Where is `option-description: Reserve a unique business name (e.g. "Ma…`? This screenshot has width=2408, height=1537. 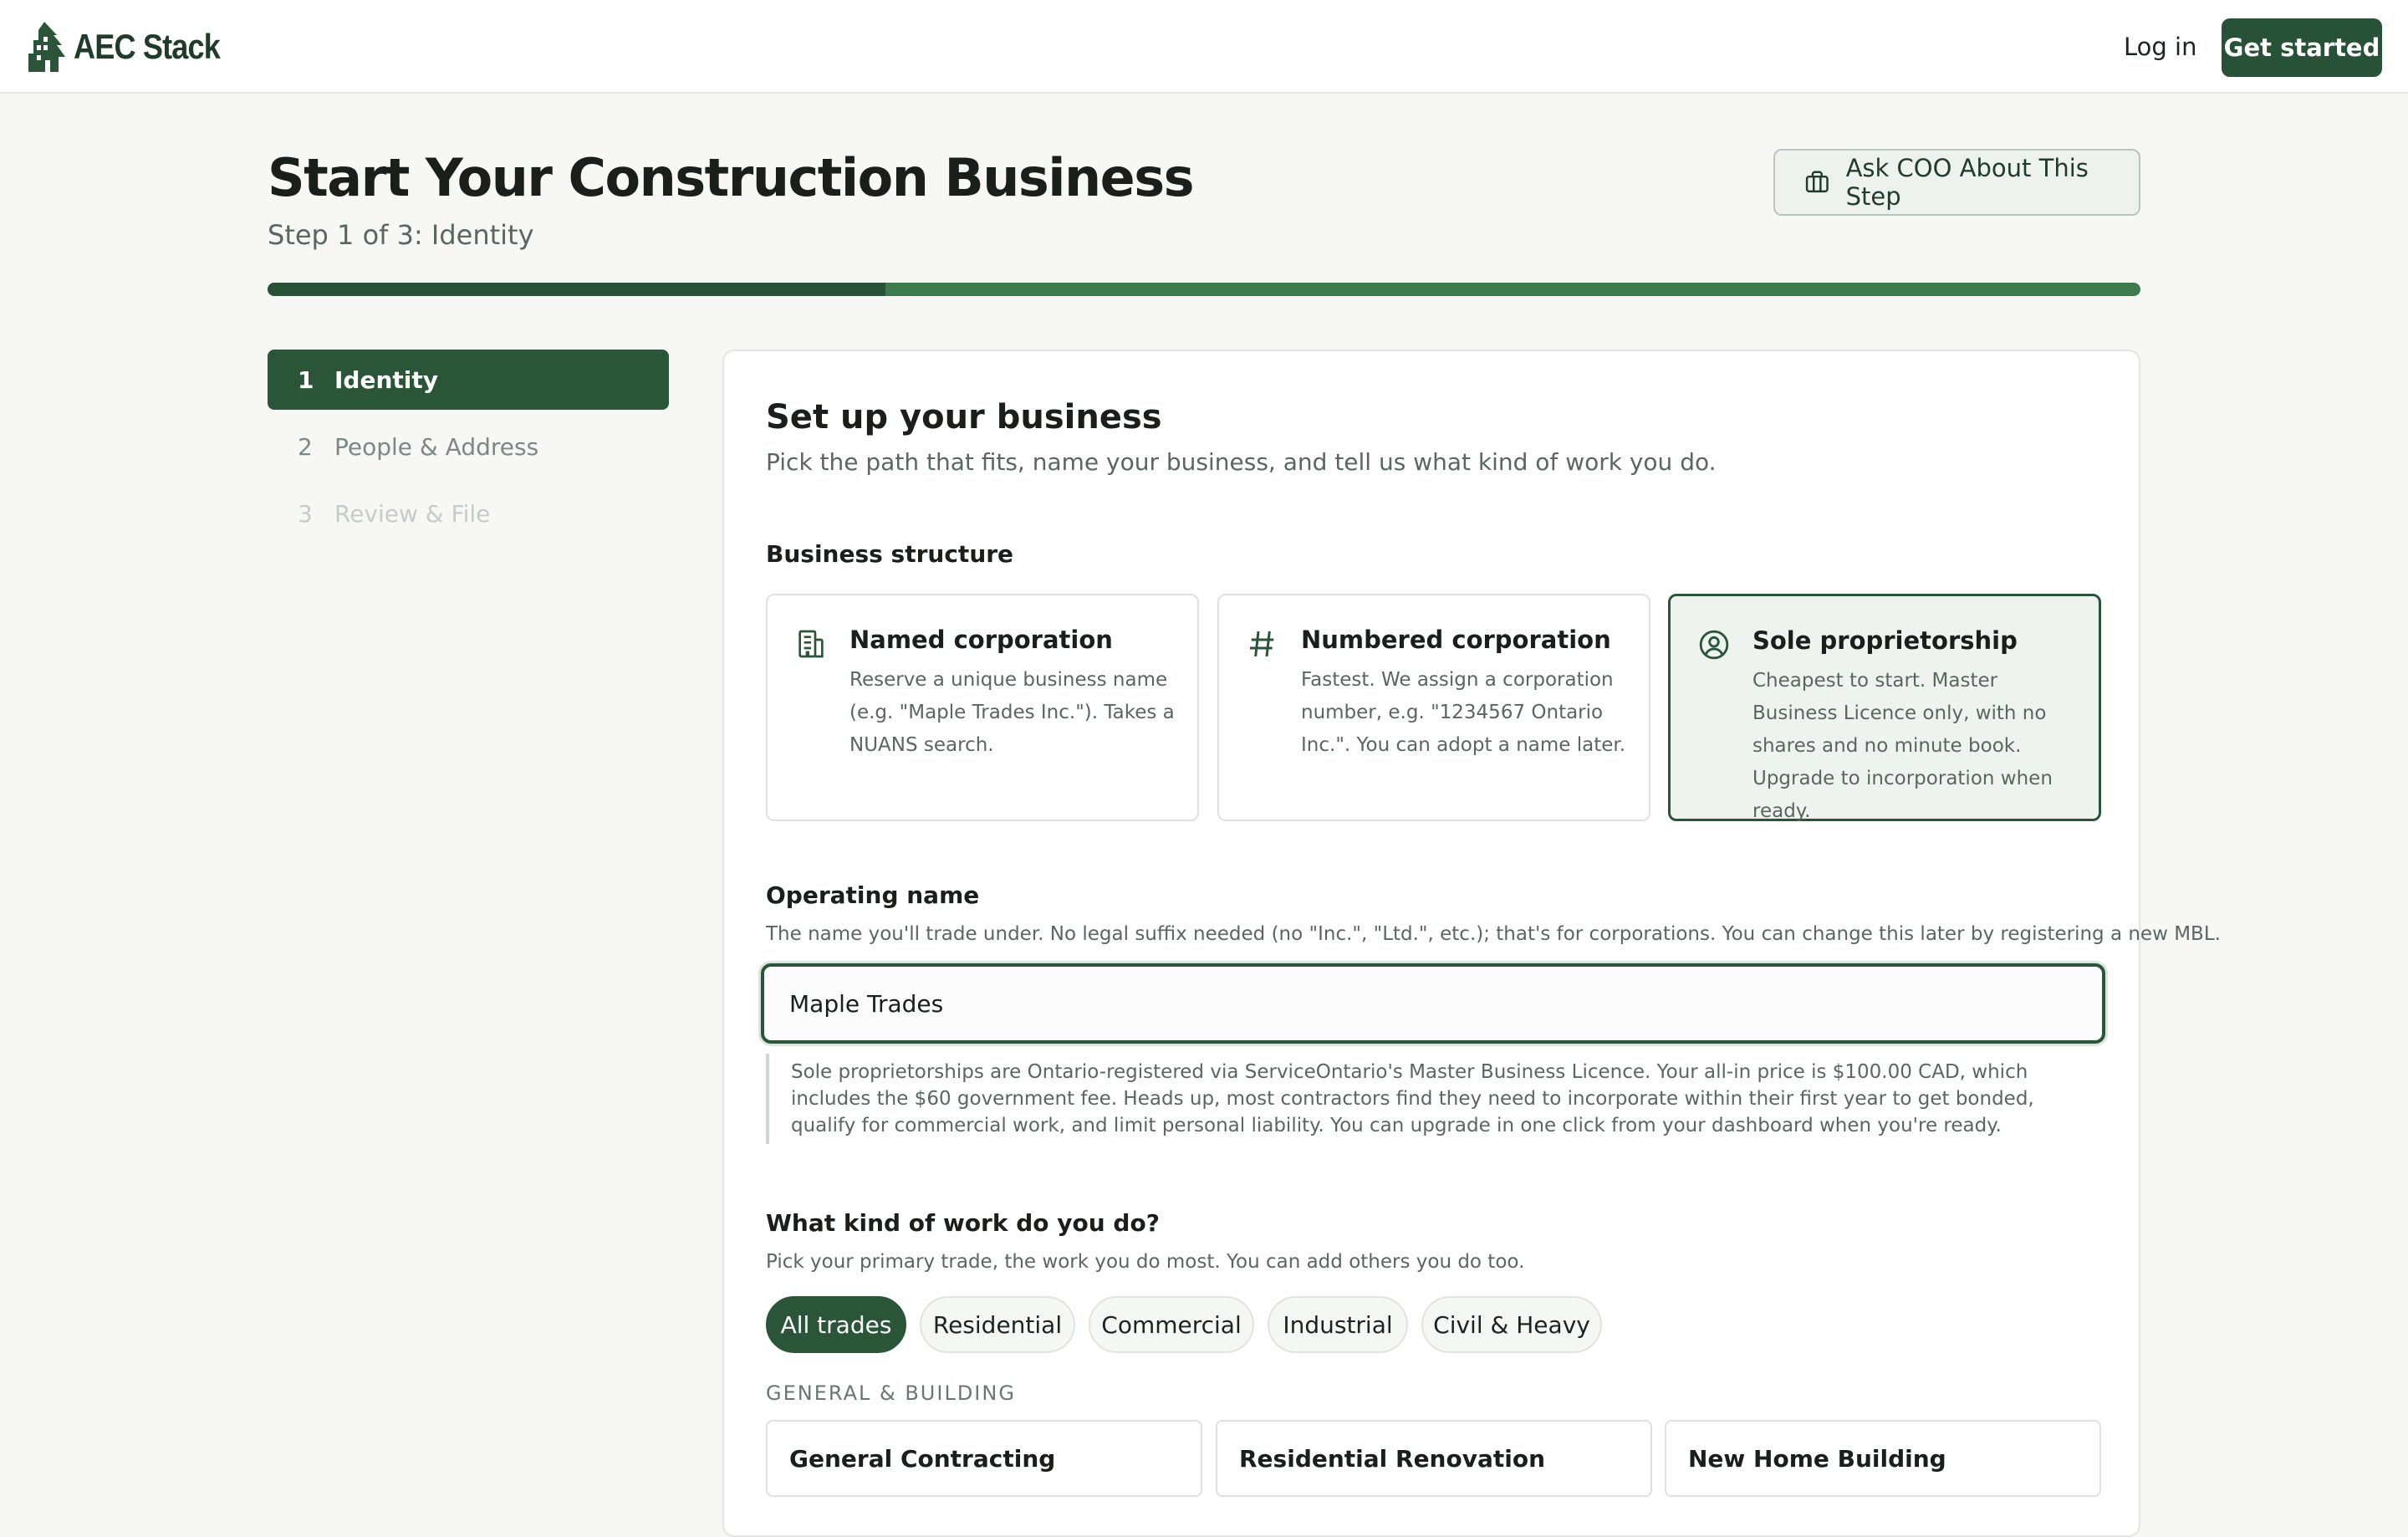
option-description: Reserve a unique business name (e.g. "Ma… is located at coordinates (1012, 712).